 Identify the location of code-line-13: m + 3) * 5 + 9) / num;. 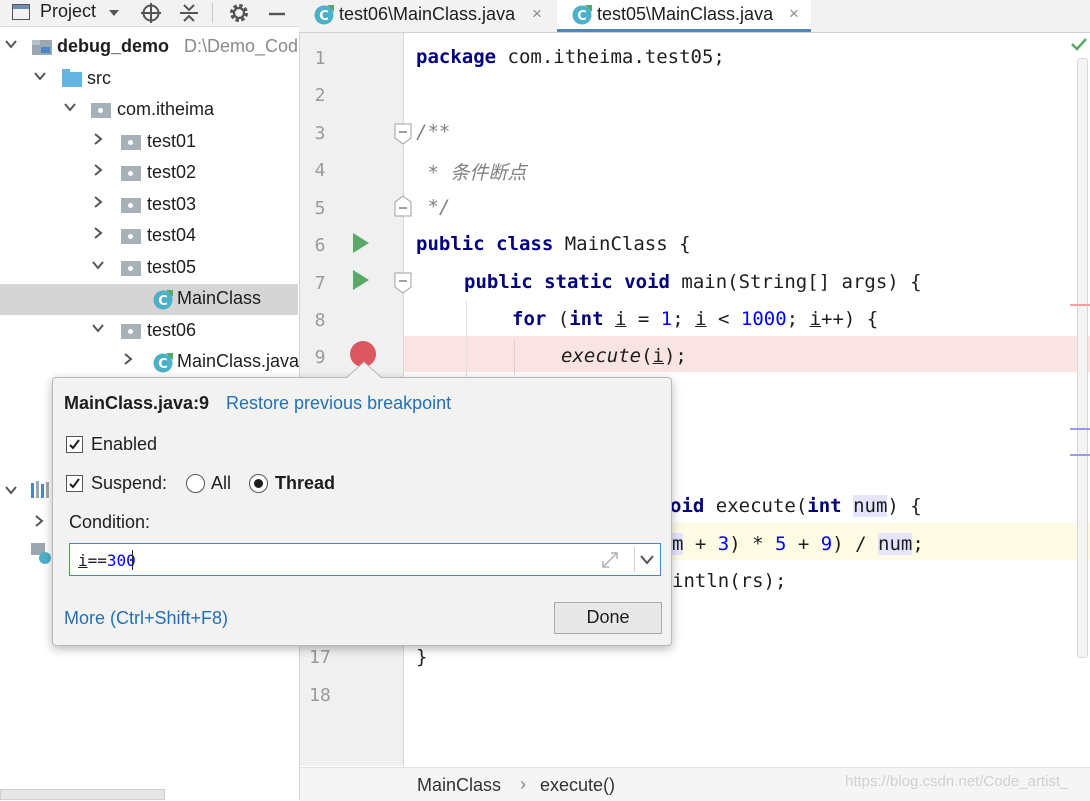
(798, 544).